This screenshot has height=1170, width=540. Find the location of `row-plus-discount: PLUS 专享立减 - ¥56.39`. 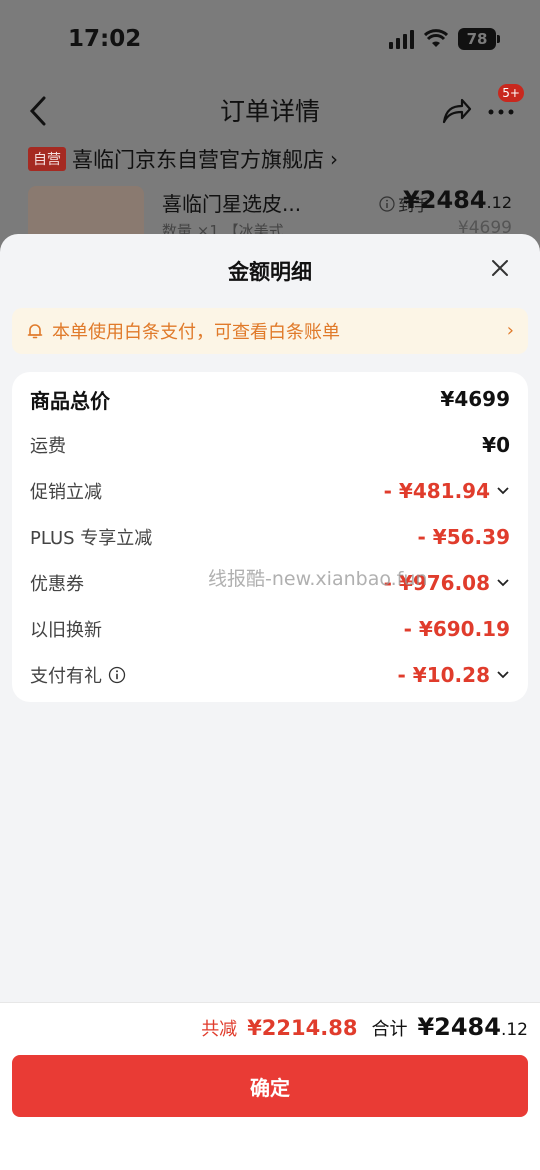

row-plus-discount: PLUS 专享立减 - ¥56.39 is located at coordinates (270, 537).